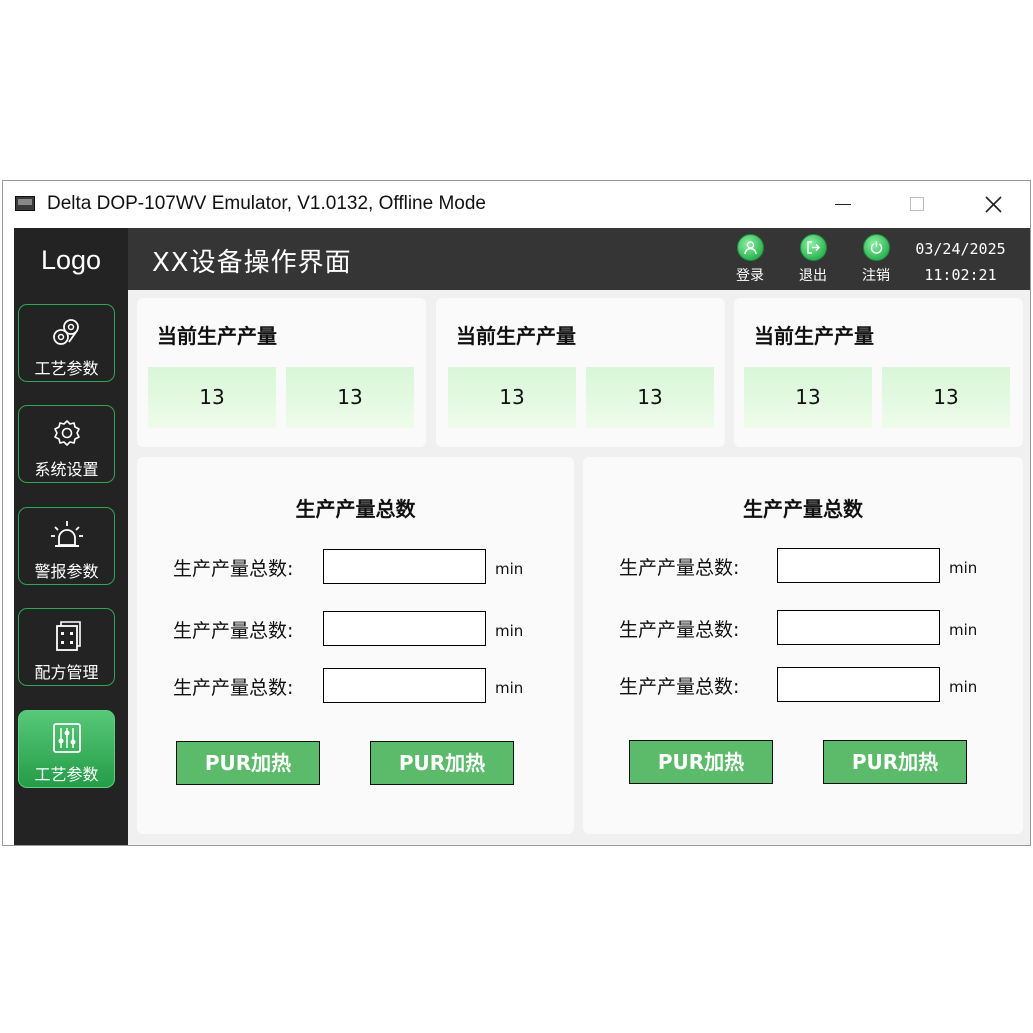  I want to click on gear-icon, so click(67, 433).